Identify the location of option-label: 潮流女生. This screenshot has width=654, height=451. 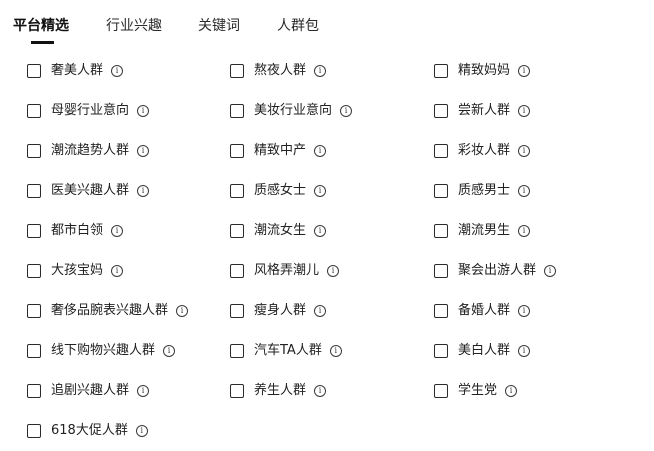
(280, 230).